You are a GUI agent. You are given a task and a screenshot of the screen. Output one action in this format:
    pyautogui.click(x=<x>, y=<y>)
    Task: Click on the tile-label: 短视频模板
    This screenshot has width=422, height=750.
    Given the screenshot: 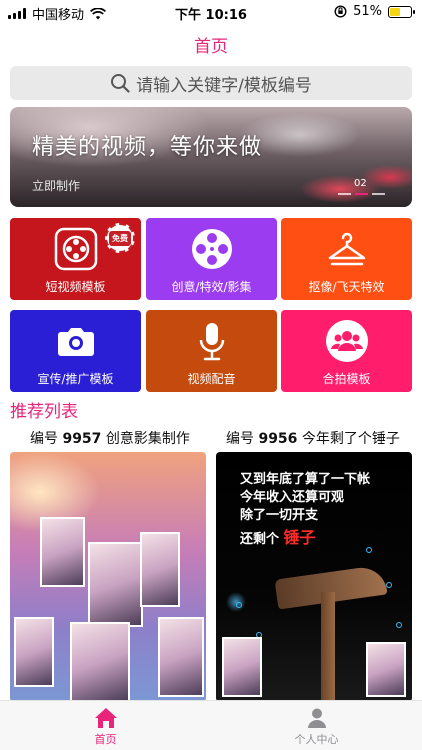 What is the action you would take?
    pyautogui.click(x=75, y=287)
    